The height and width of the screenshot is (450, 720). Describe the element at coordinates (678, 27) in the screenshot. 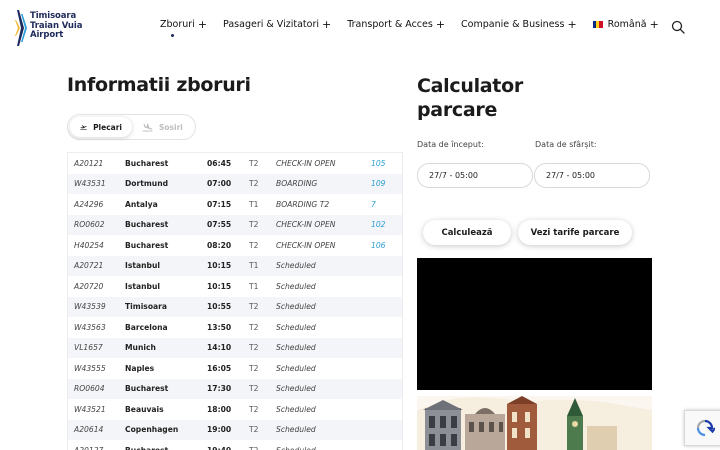

I see `search-icon` at that location.